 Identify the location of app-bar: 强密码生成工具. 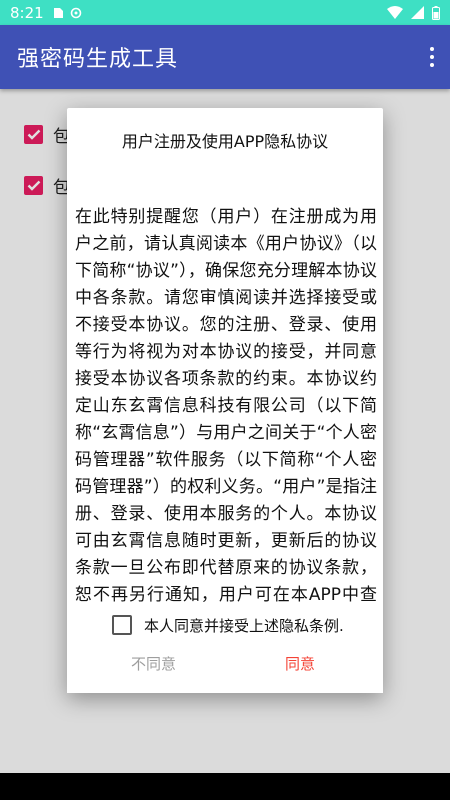
(225, 57).